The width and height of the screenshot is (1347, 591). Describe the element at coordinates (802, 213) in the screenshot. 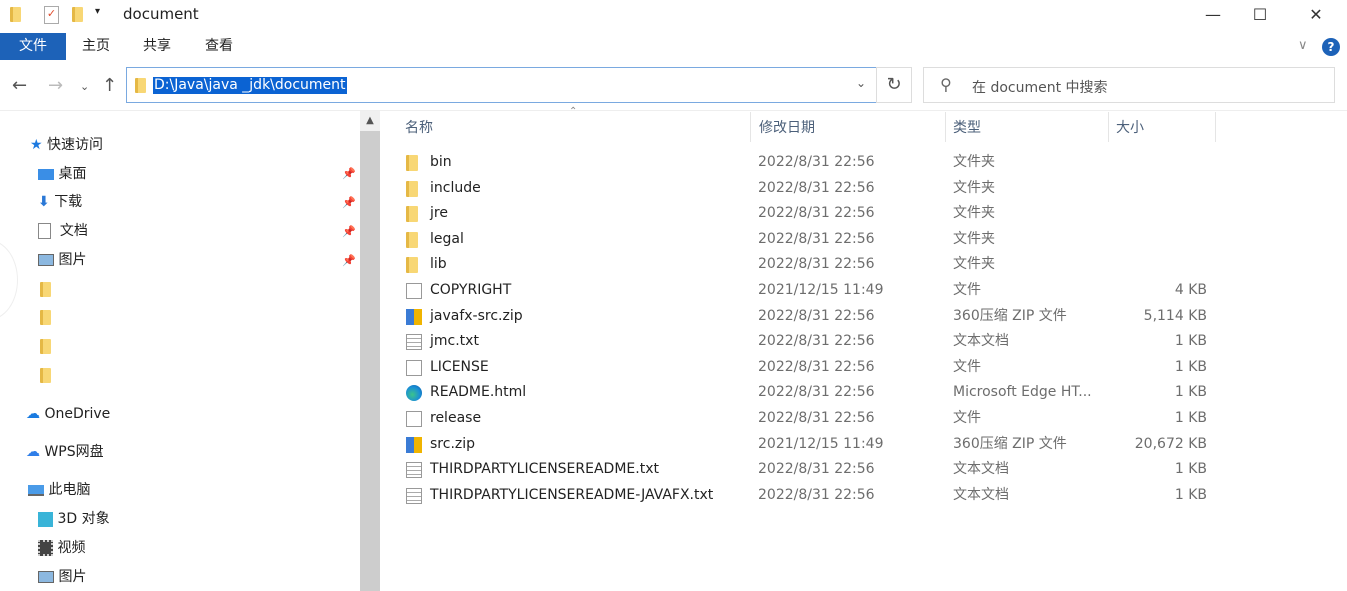

I see `file-row: jre 2022/8/31 22:56 文件夹` at that location.